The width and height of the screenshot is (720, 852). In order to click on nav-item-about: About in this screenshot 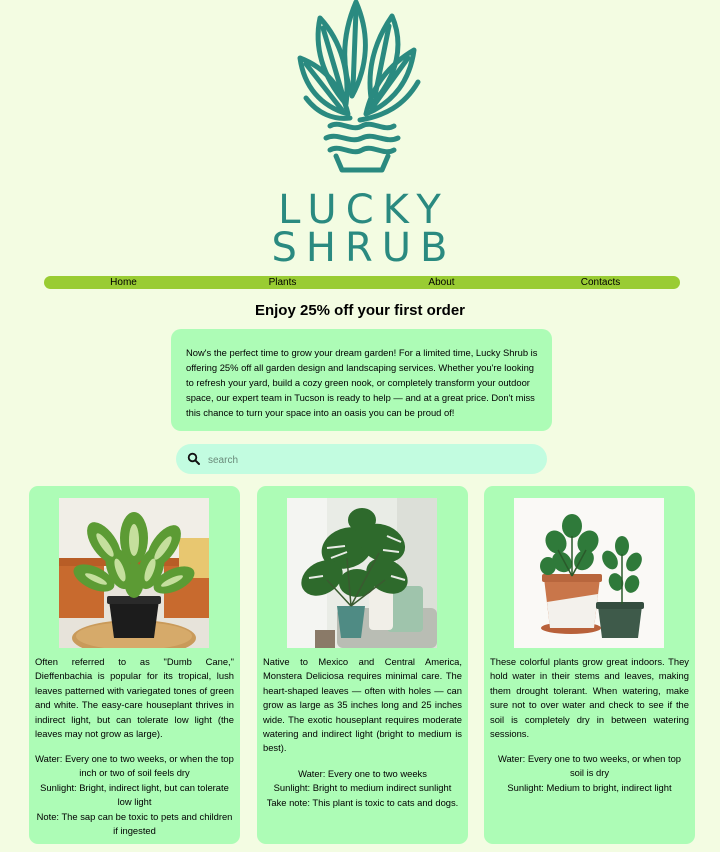, I will do `click(441, 282)`.